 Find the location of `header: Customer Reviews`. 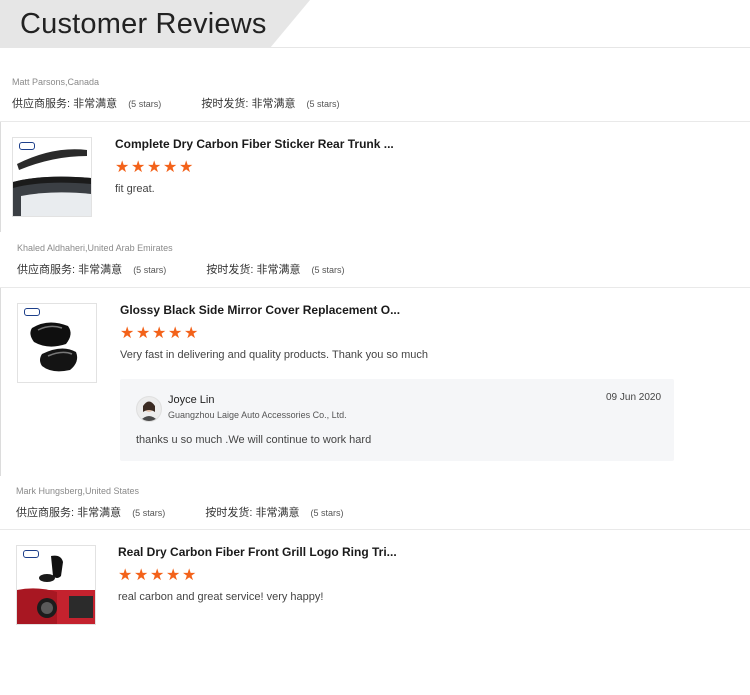

header: Customer Reviews is located at coordinates (375, 24).